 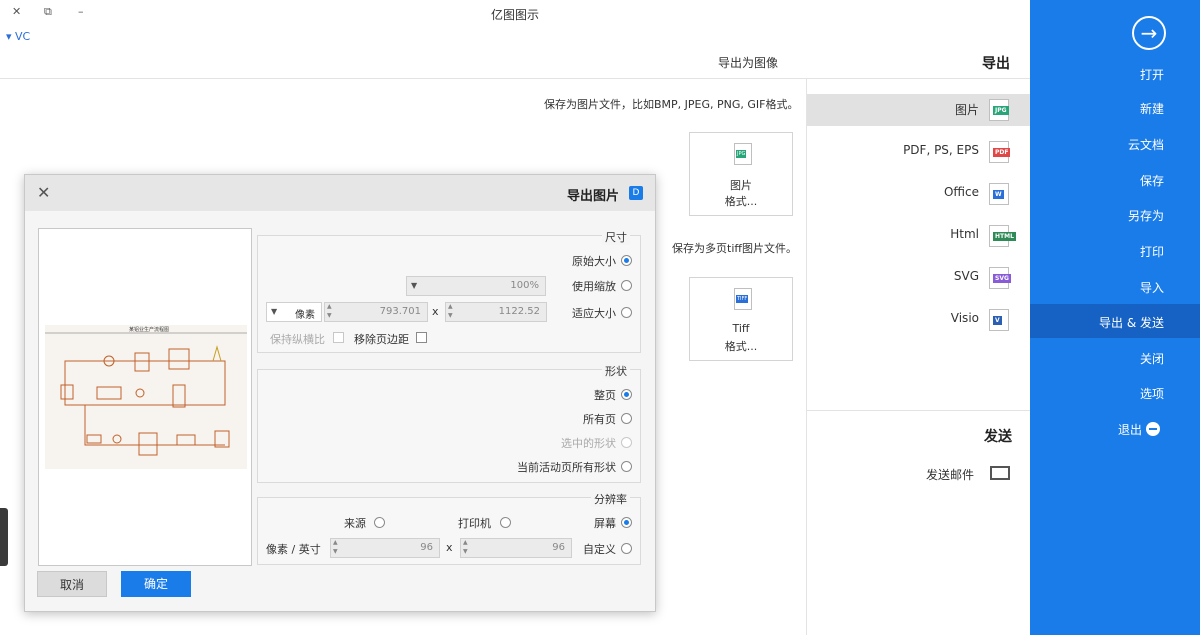 I want to click on fit-size-label: 适应大小, so click(x=594, y=313).